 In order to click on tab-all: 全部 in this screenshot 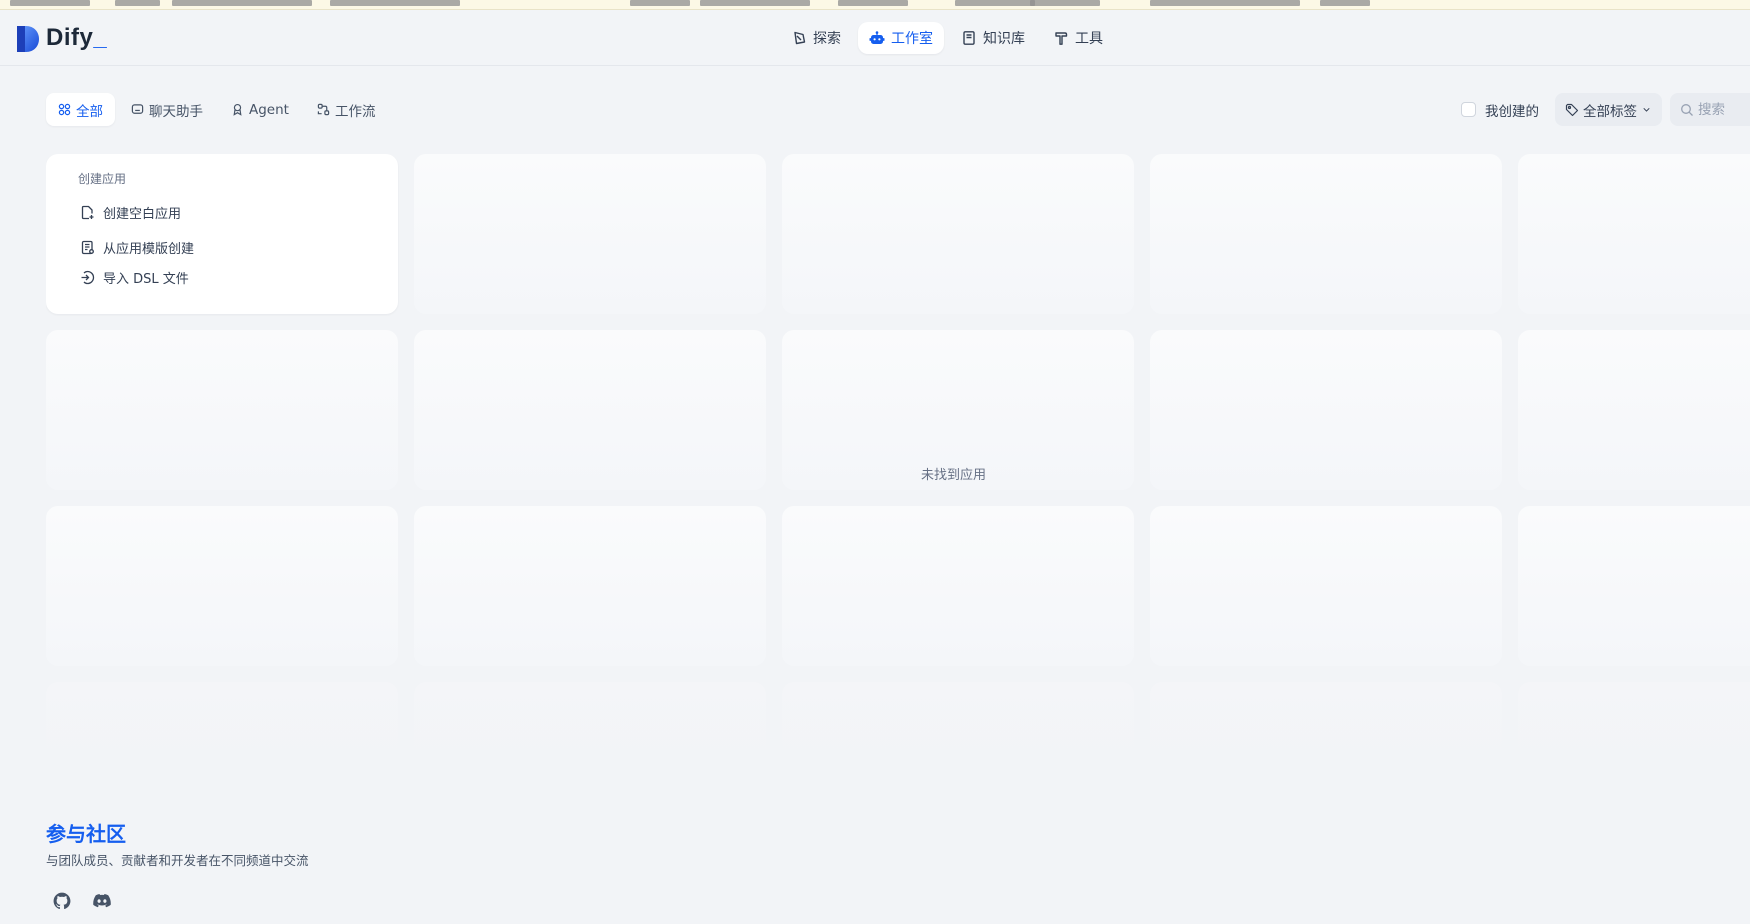, I will do `click(80, 109)`.